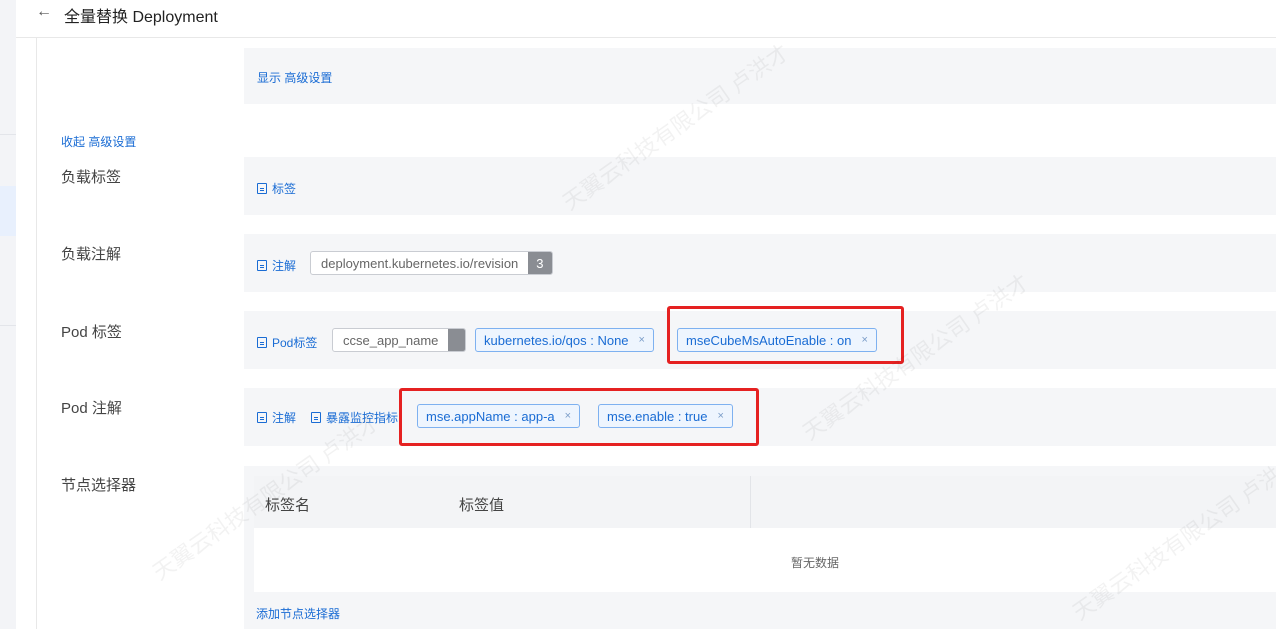  Describe the element at coordinates (760, 263) in the screenshot. I see `workload-annotations-panel: 注解 deployment.kubernetes.io/revision 3` at that location.